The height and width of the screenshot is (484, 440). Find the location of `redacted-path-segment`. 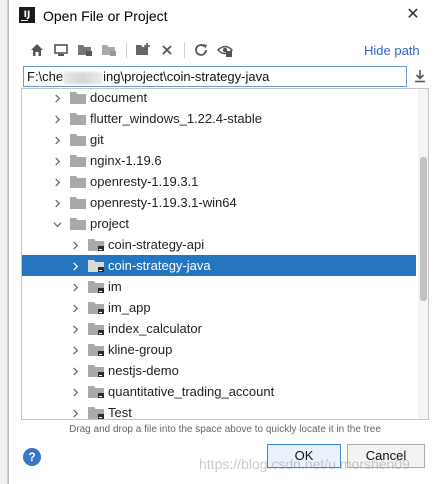

redacted-path-segment is located at coordinates (83, 77).